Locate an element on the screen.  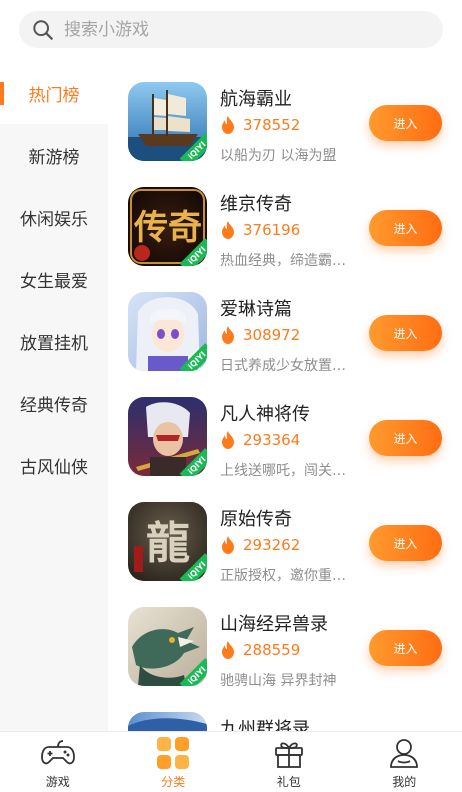
tab-mine: 我的 is located at coordinates (404, 762).